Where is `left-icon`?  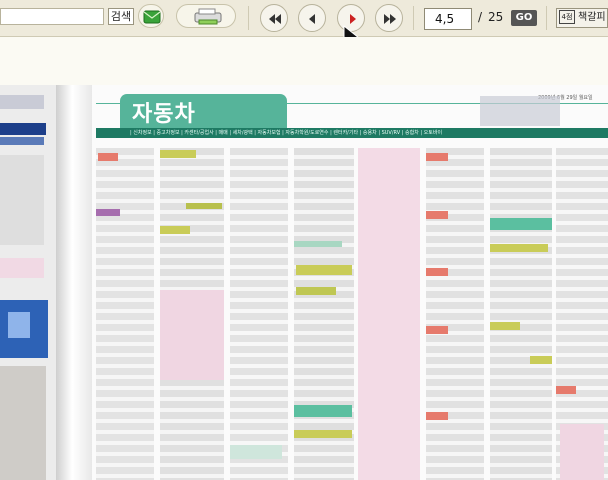
left-icon is located at coordinates (312, 19).